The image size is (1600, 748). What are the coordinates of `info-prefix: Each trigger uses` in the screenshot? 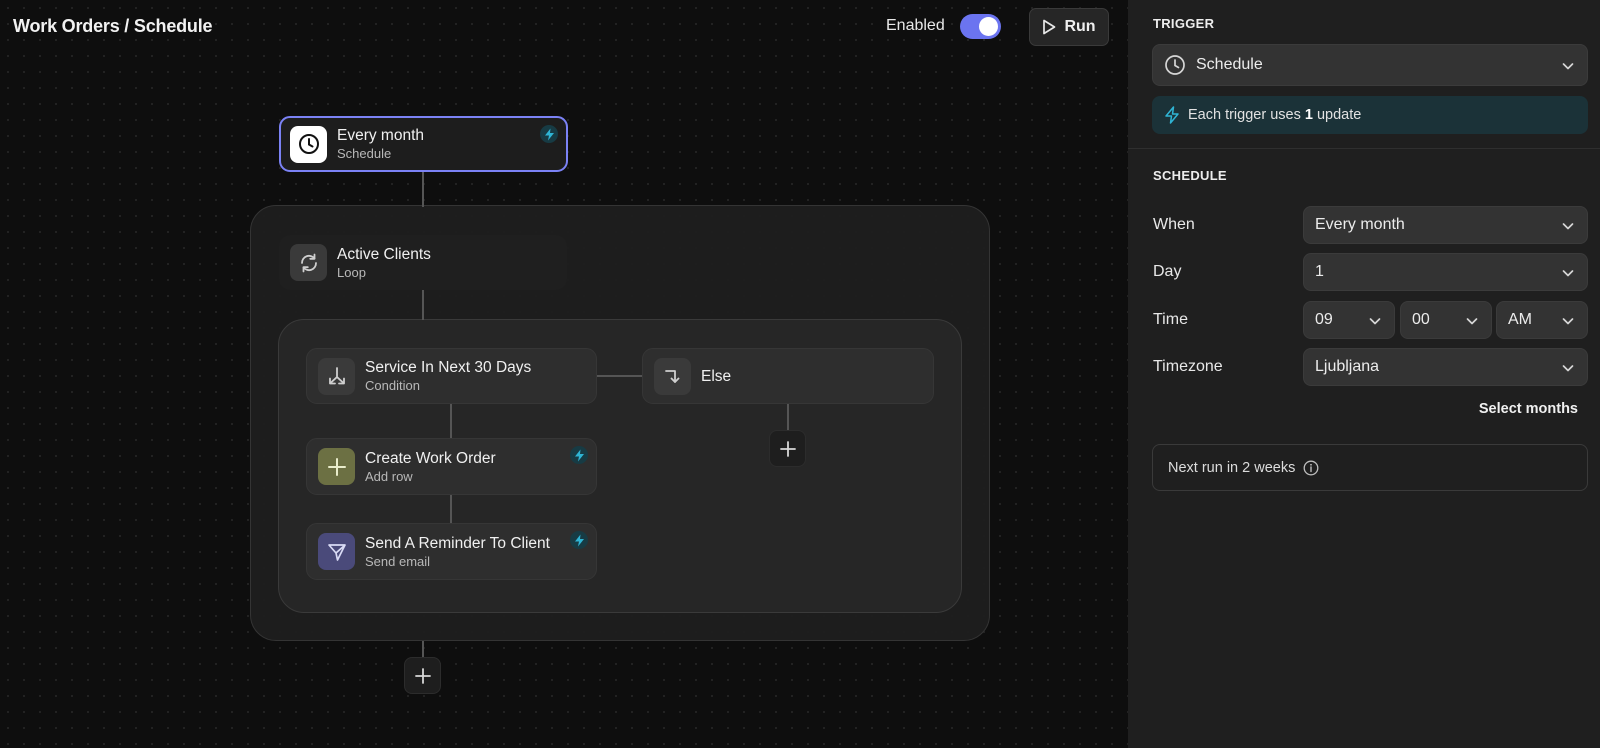 It's located at (1244, 115).